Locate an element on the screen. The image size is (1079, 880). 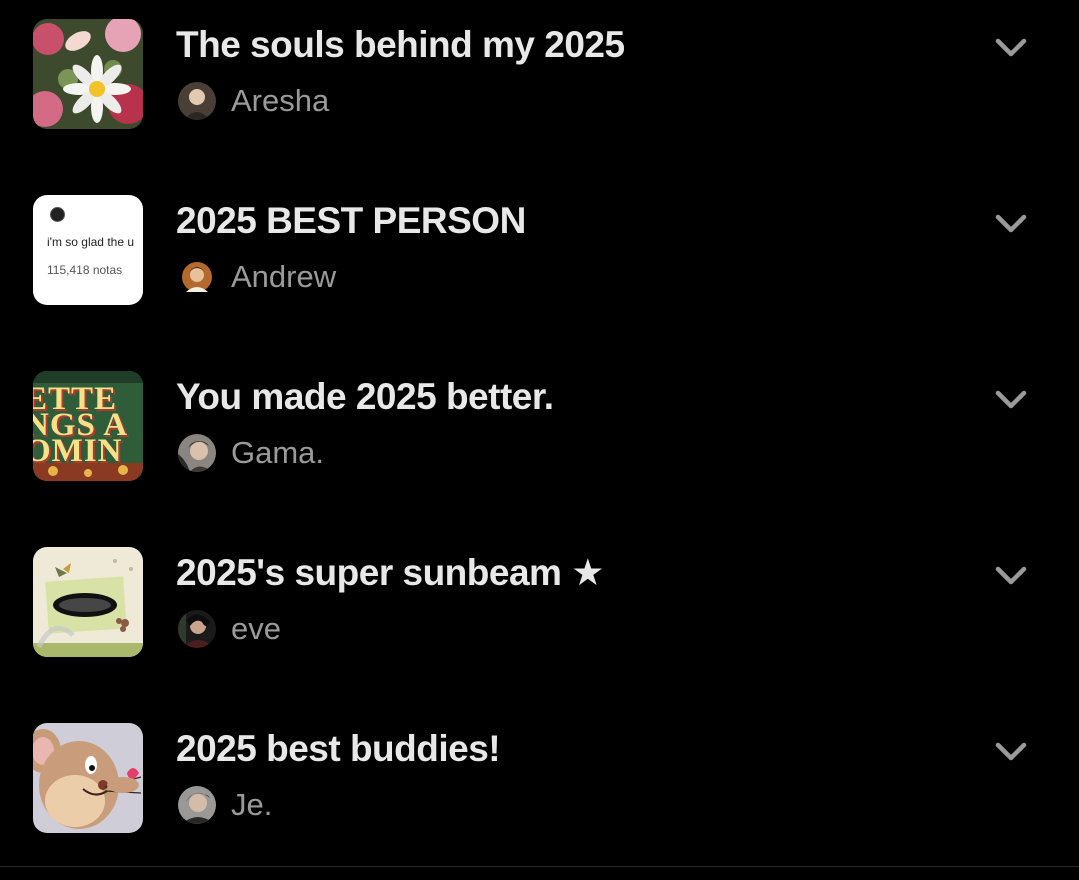
poster-text-line: OMIN is located at coordinates (78, 451).